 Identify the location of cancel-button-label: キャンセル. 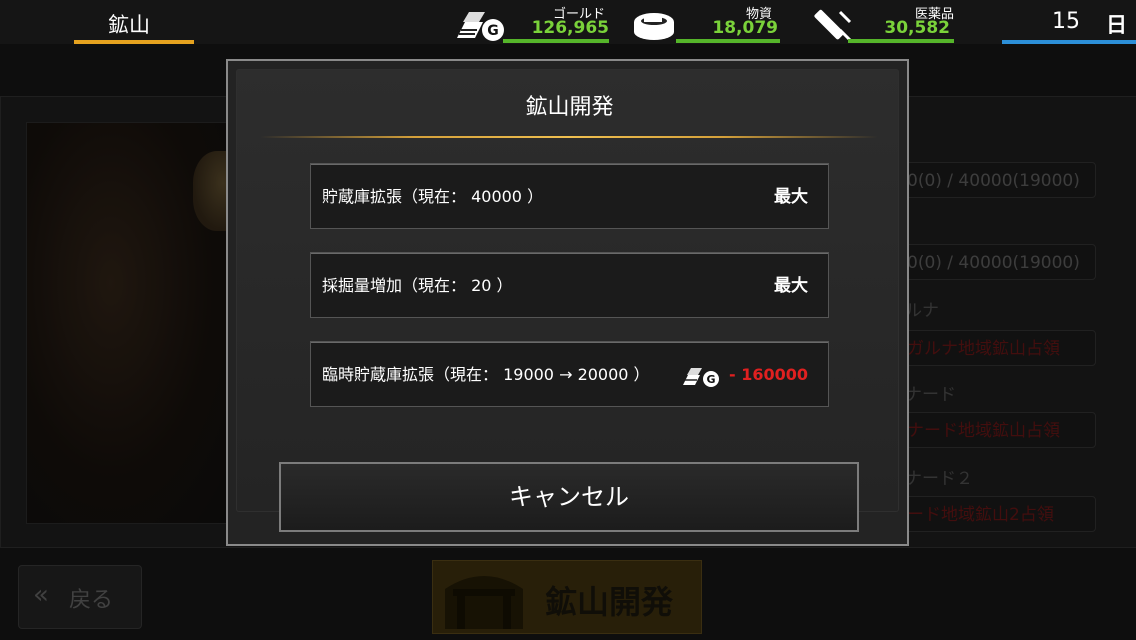
(569, 497).